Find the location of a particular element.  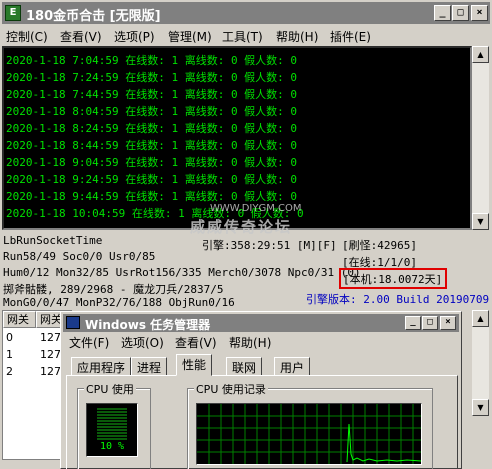

cpu-history-graph is located at coordinates (309, 434).